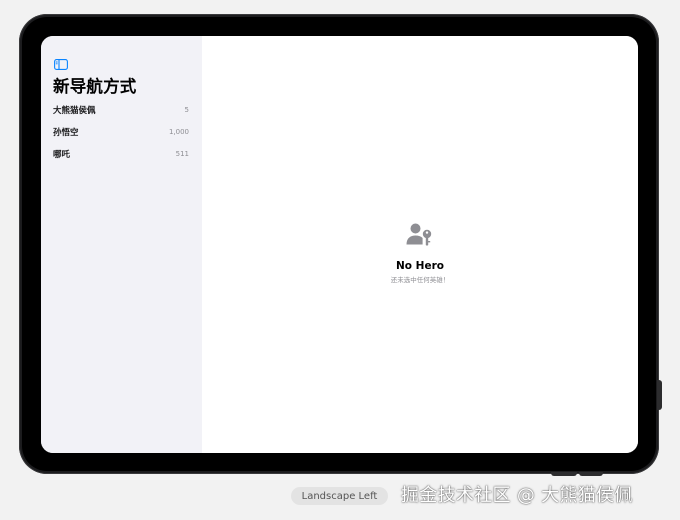  I want to click on list-item: 孙悟空 1,000, so click(121, 132).